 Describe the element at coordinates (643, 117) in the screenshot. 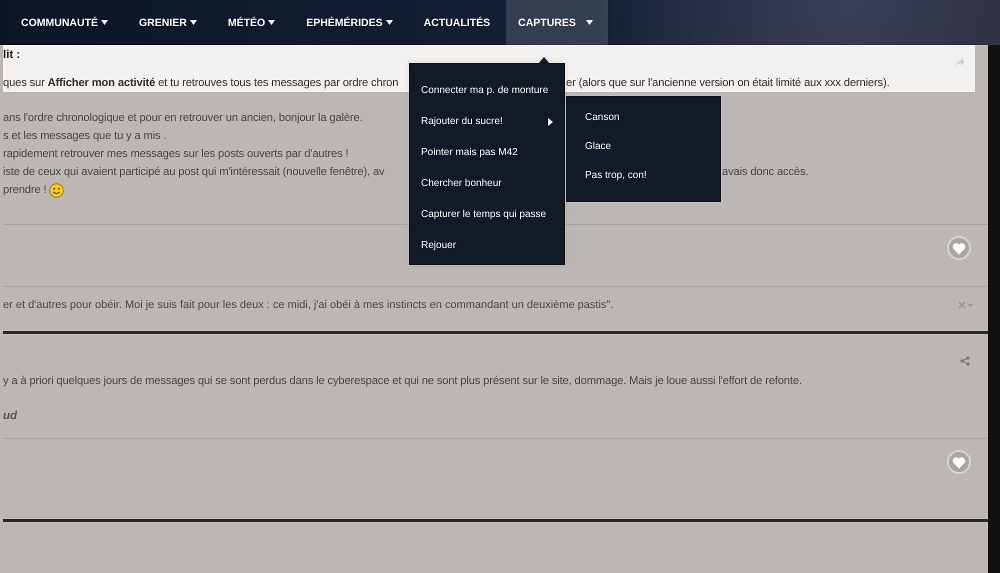

I see `menu-item: Canson` at that location.